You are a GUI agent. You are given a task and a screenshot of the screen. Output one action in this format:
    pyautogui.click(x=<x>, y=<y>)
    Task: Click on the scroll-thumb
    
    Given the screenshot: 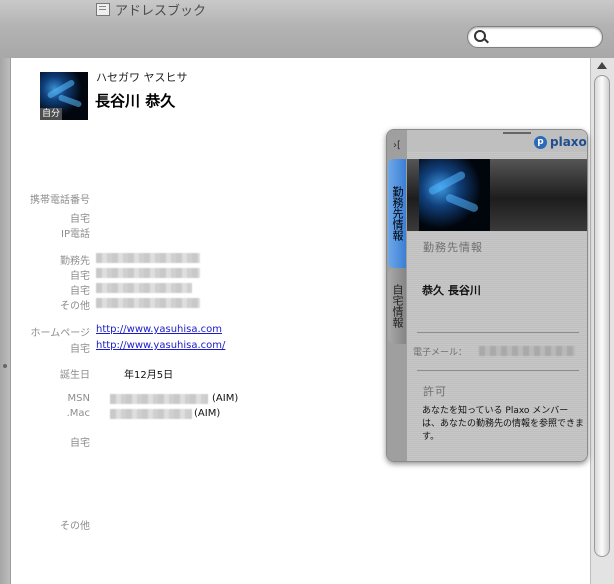 What is the action you would take?
    pyautogui.click(x=602, y=316)
    